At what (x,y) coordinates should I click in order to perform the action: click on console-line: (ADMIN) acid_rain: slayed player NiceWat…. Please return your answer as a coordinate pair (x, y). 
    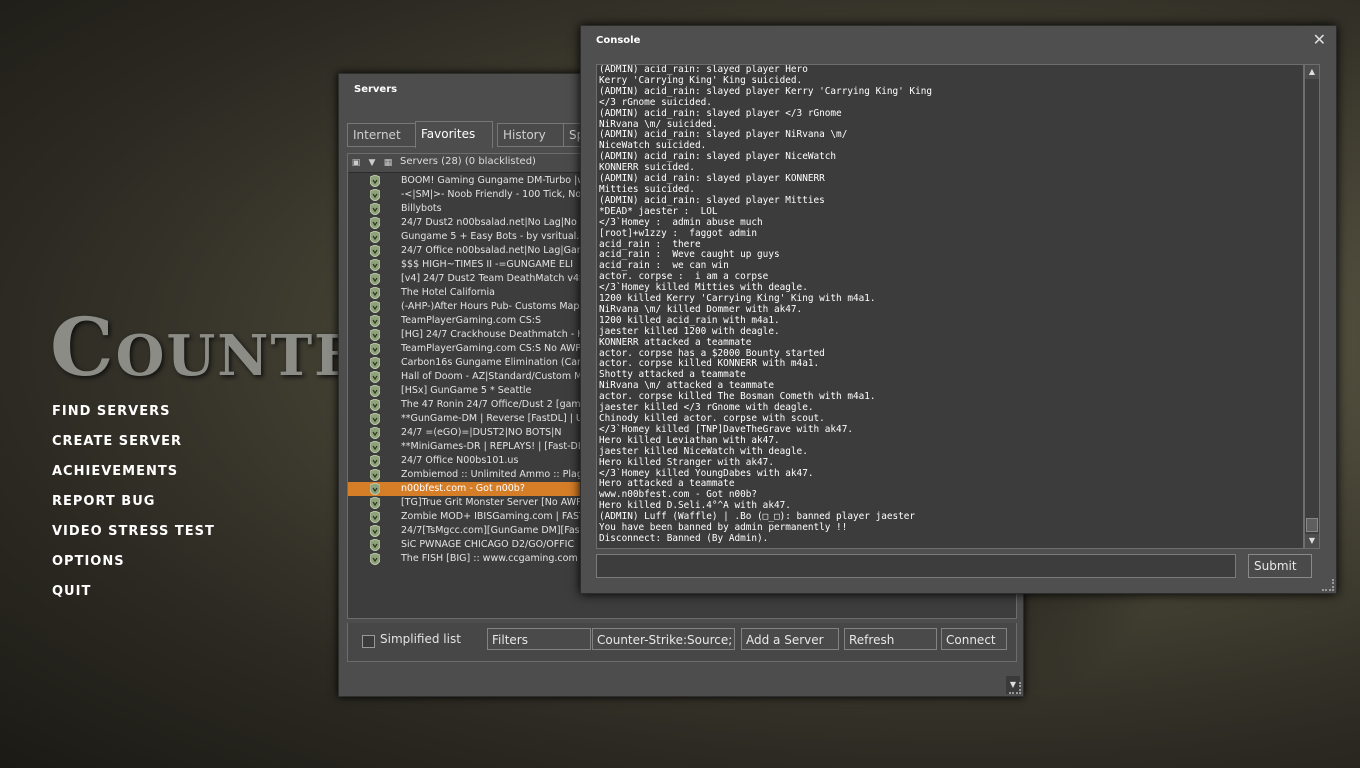
    Looking at the image, I should click on (718, 157).